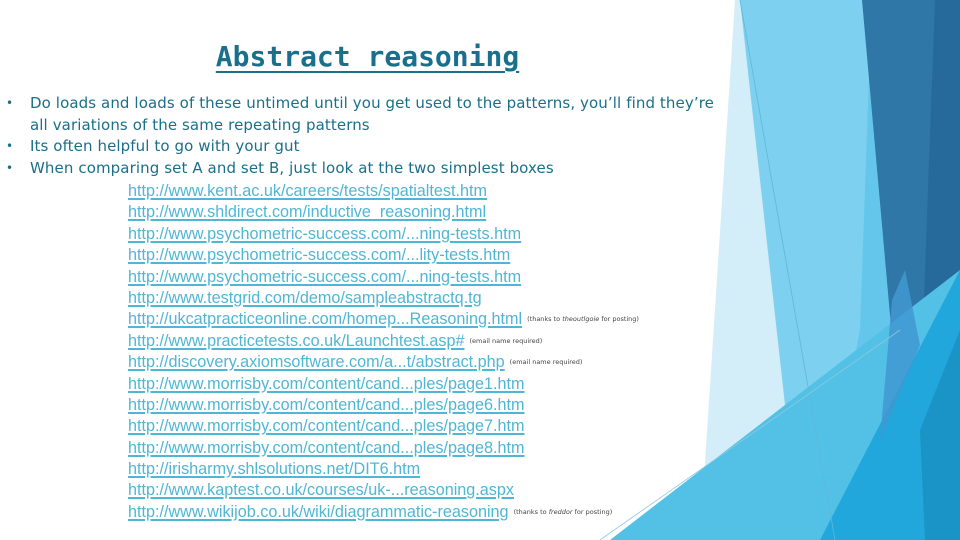 The width and height of the screenshot is (960, 540). What do you see at coordinates (563, 511) in the screenshot?
I see `link-note: (thanks to freddor for posting)` at bounding box center [563, 511].